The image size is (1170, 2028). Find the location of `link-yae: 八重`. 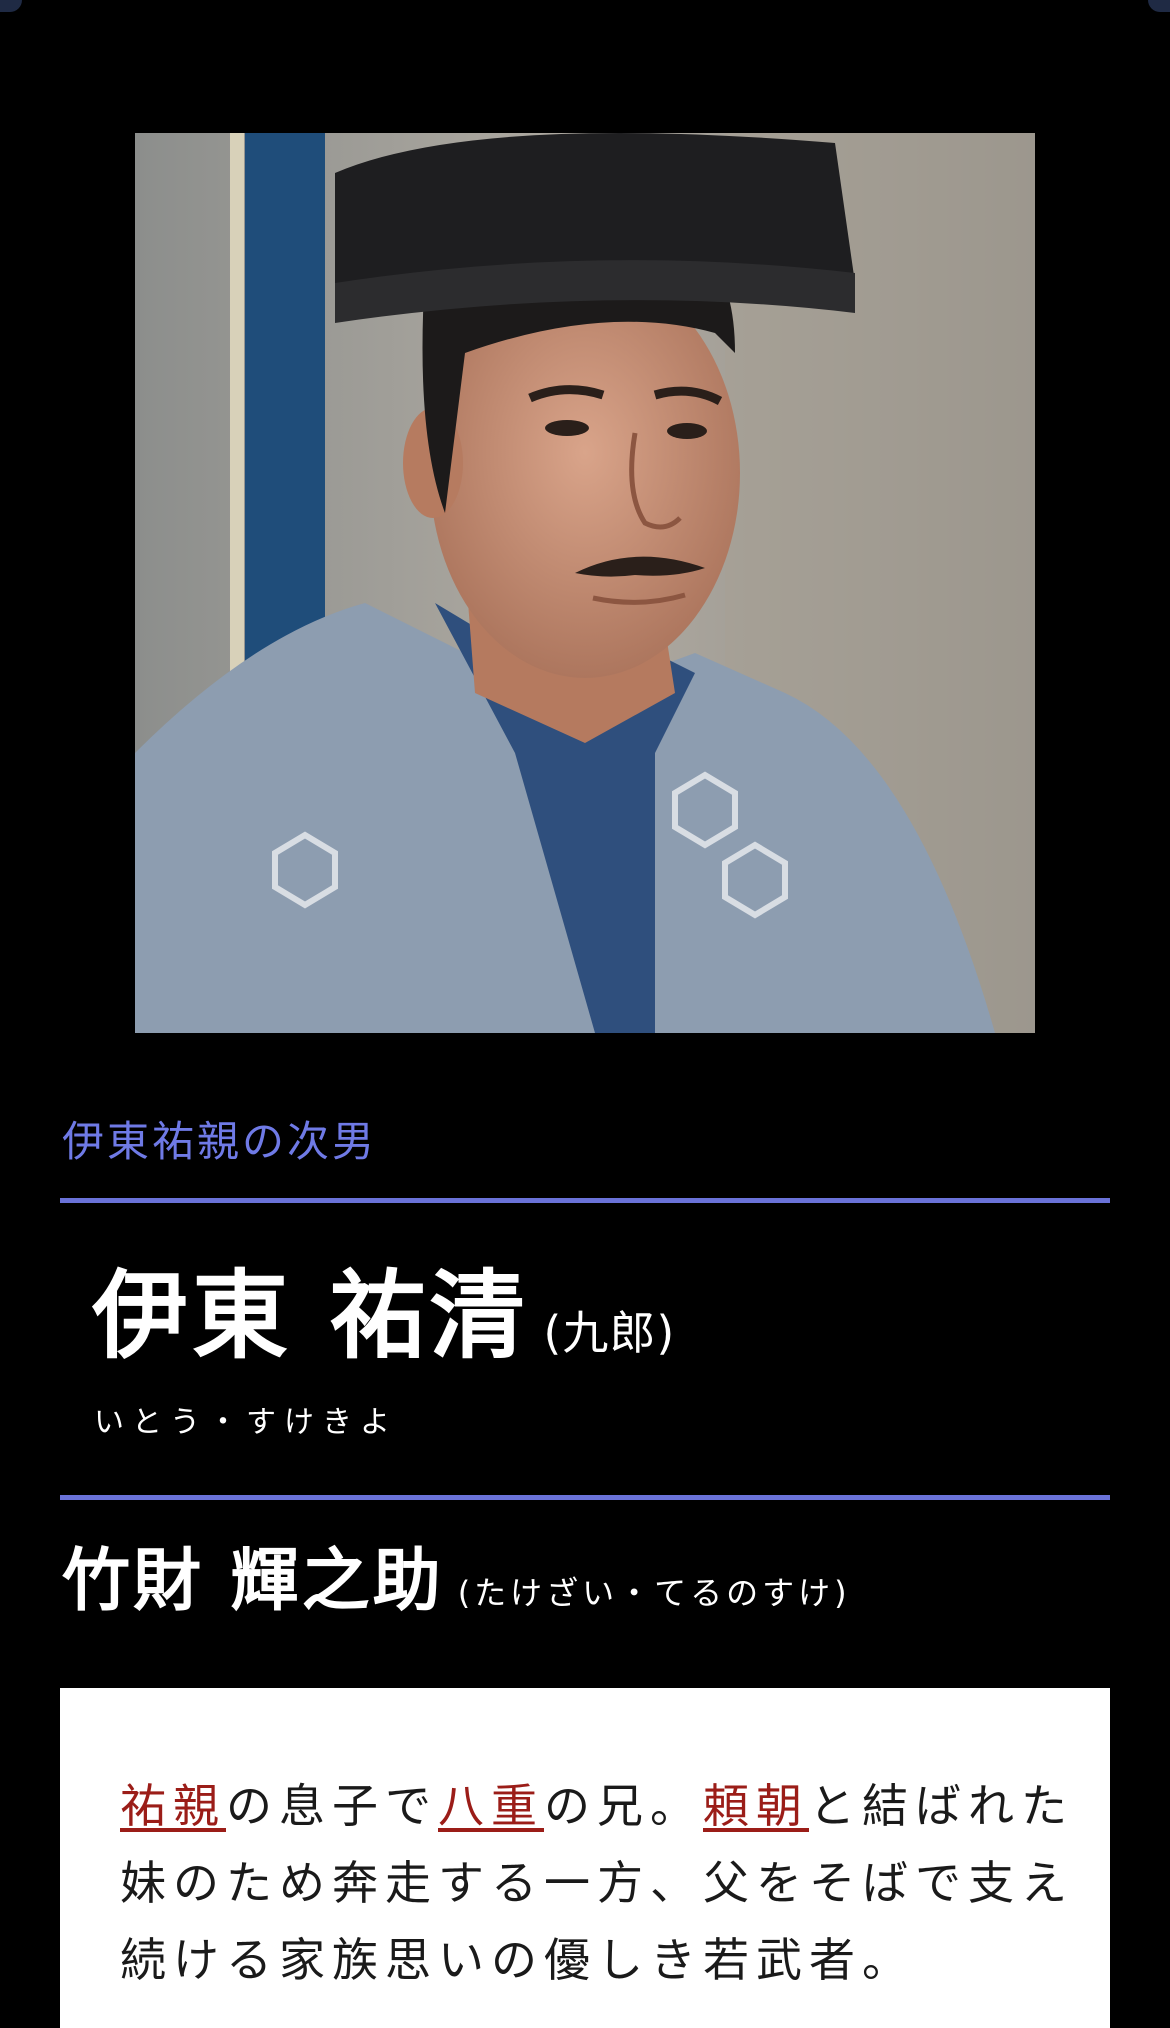

link-yae: 八重 is located at coordinates (491, 1806).